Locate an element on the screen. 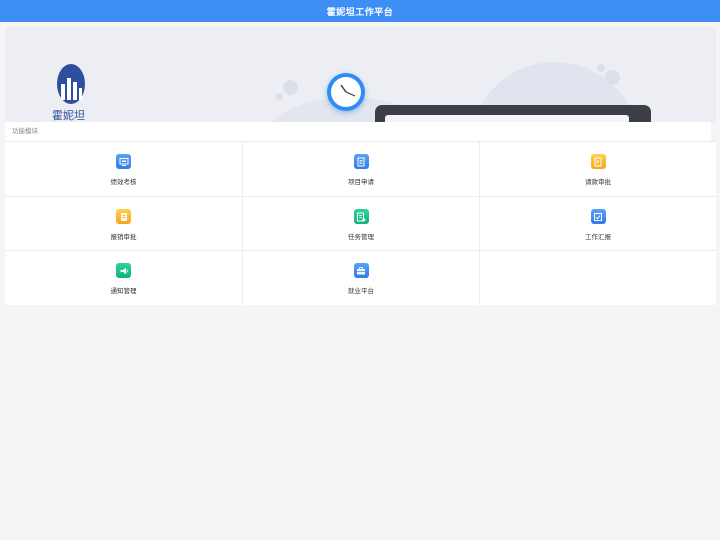 This screenshot has height=540, width=720. task-list-icon is located at coordinates (361, 216).